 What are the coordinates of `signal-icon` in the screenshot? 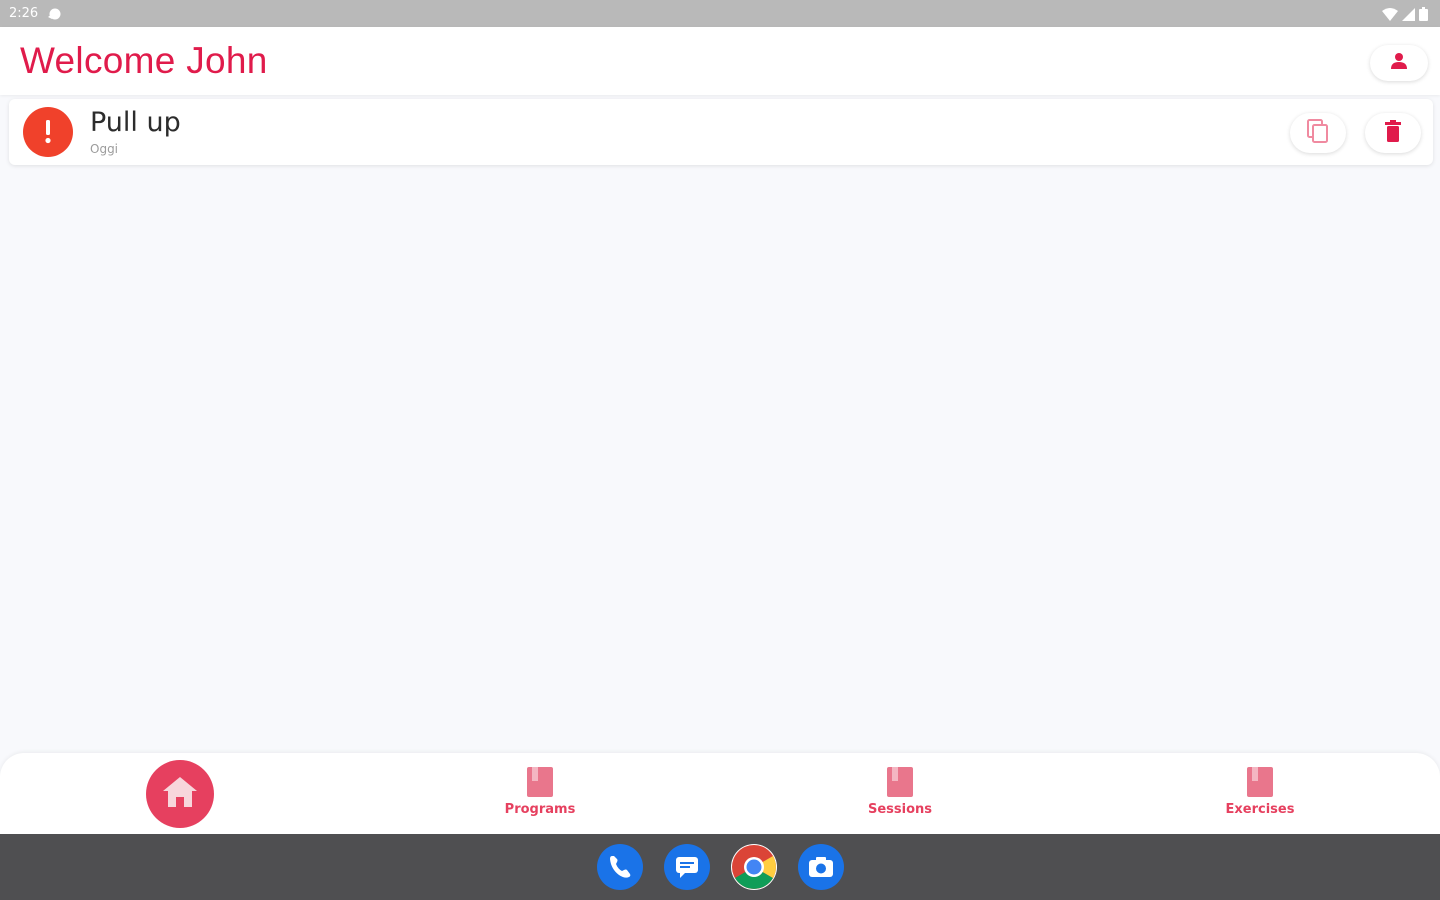 It's located at (1408, 15).